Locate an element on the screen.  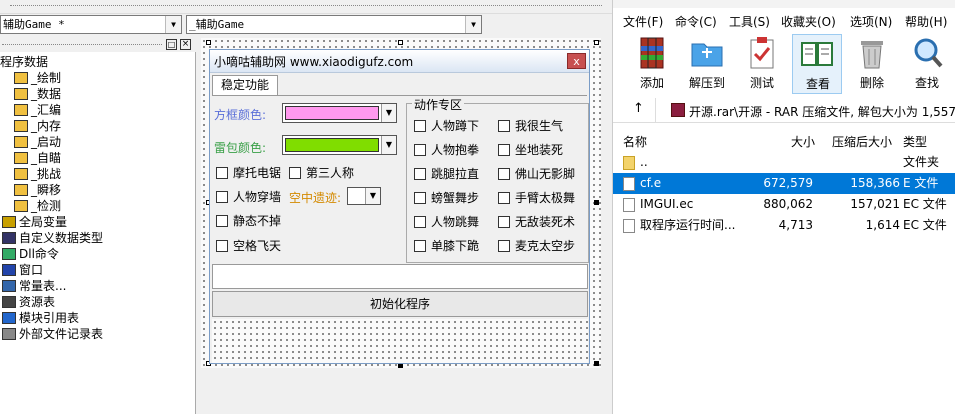
menu-item: 文件(F) is located at coordinates (643, 21).